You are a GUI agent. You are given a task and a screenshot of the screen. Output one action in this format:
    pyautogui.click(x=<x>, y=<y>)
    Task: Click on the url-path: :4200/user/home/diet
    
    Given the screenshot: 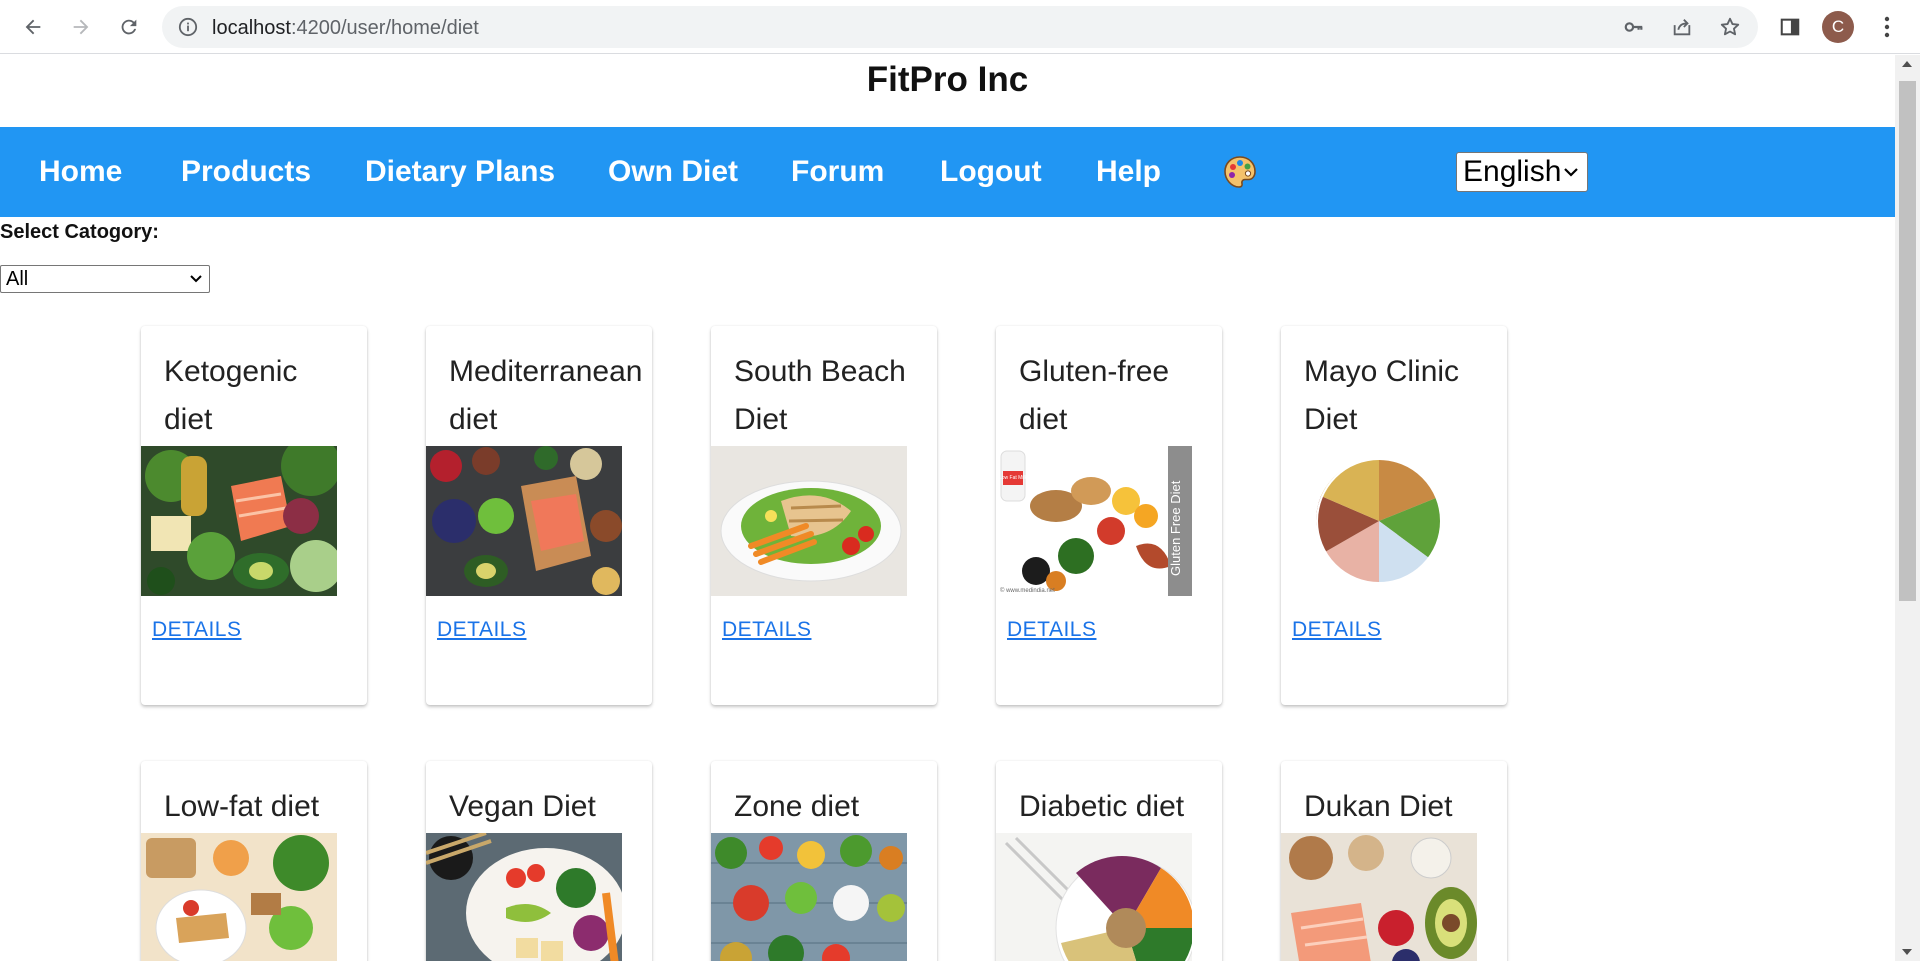 What is the action you would take?
    pyautogui.click(x=384, y=28)
    